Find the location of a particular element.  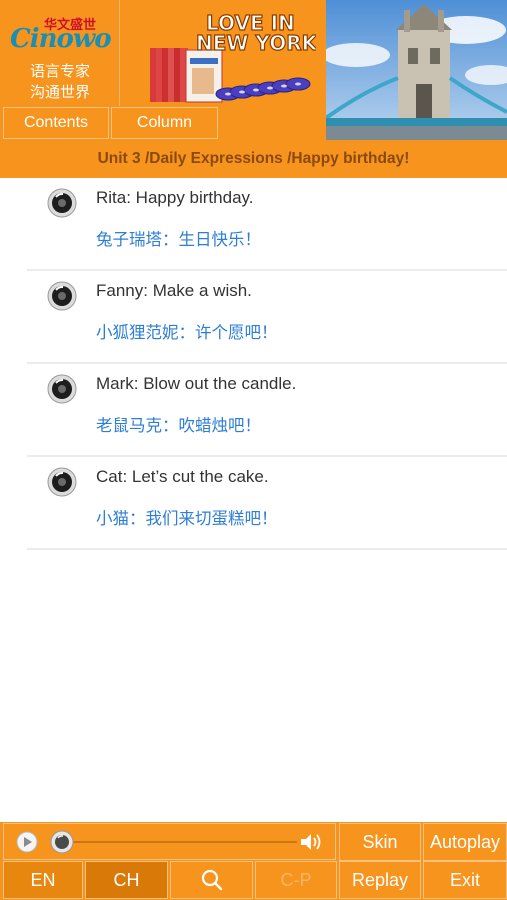

play-icon is located at coordinates (27, 842).